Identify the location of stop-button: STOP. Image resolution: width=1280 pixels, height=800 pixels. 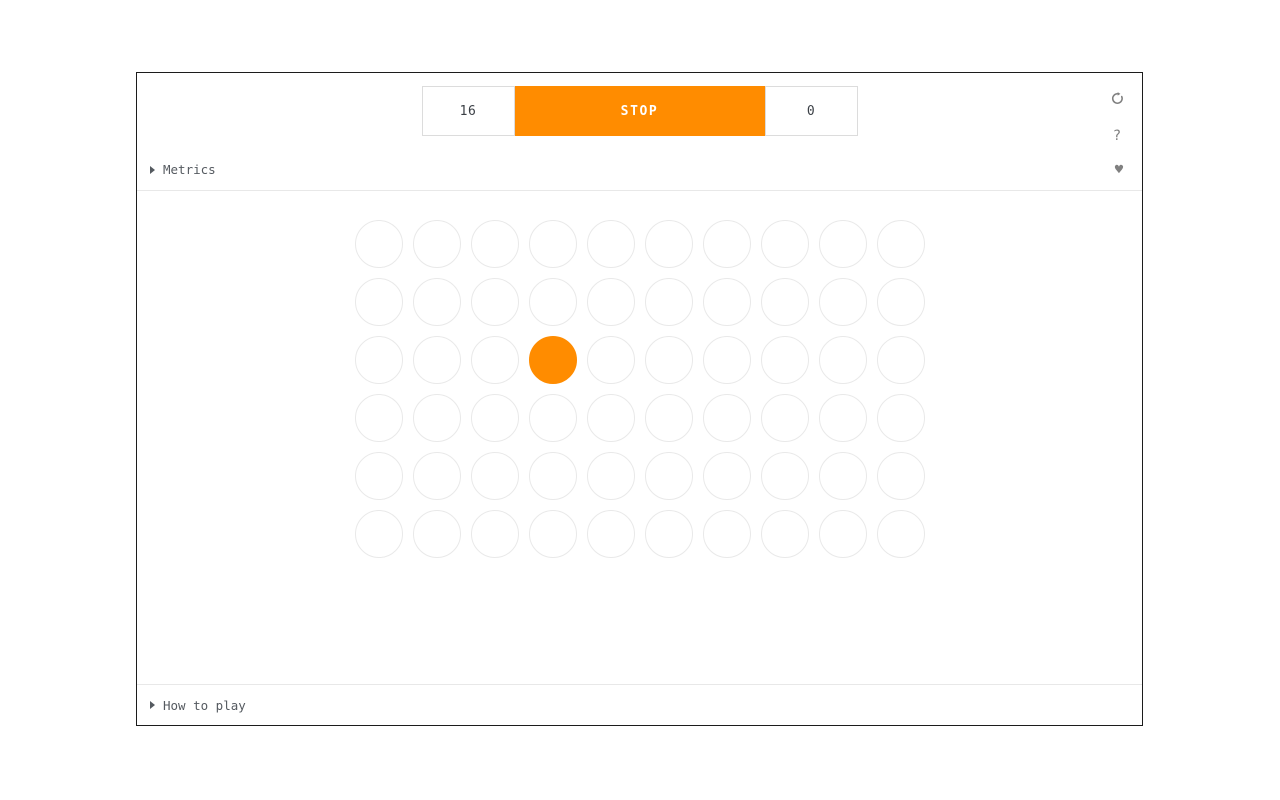
(639, 111).